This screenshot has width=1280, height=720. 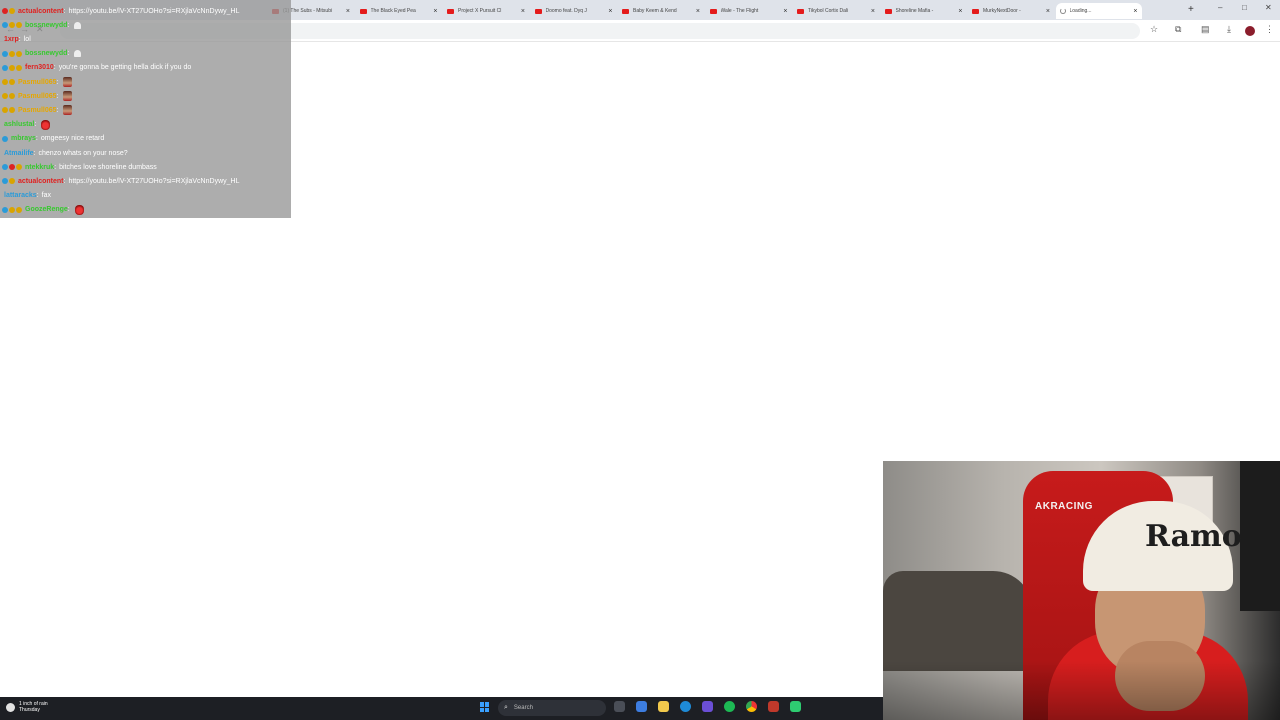 What do you see at coordinates (958, 621) in the screenshot?
I see `room-bed` at bounding box center [958, 621].